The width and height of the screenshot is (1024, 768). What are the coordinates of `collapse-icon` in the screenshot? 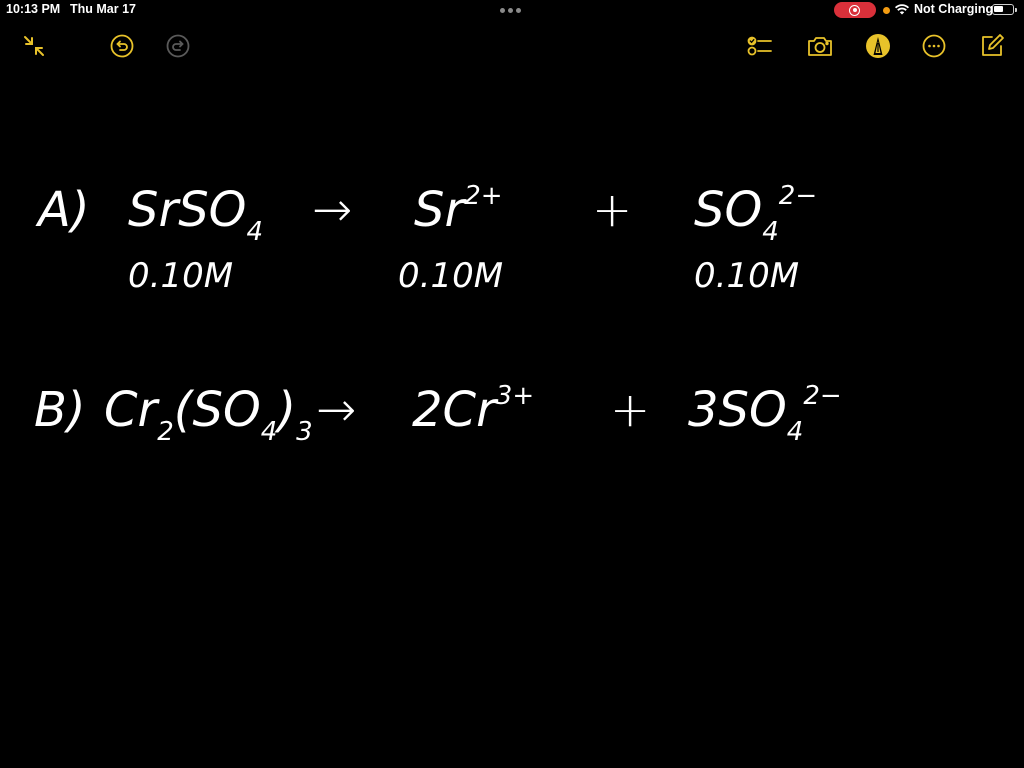 It's located at (34, 46).